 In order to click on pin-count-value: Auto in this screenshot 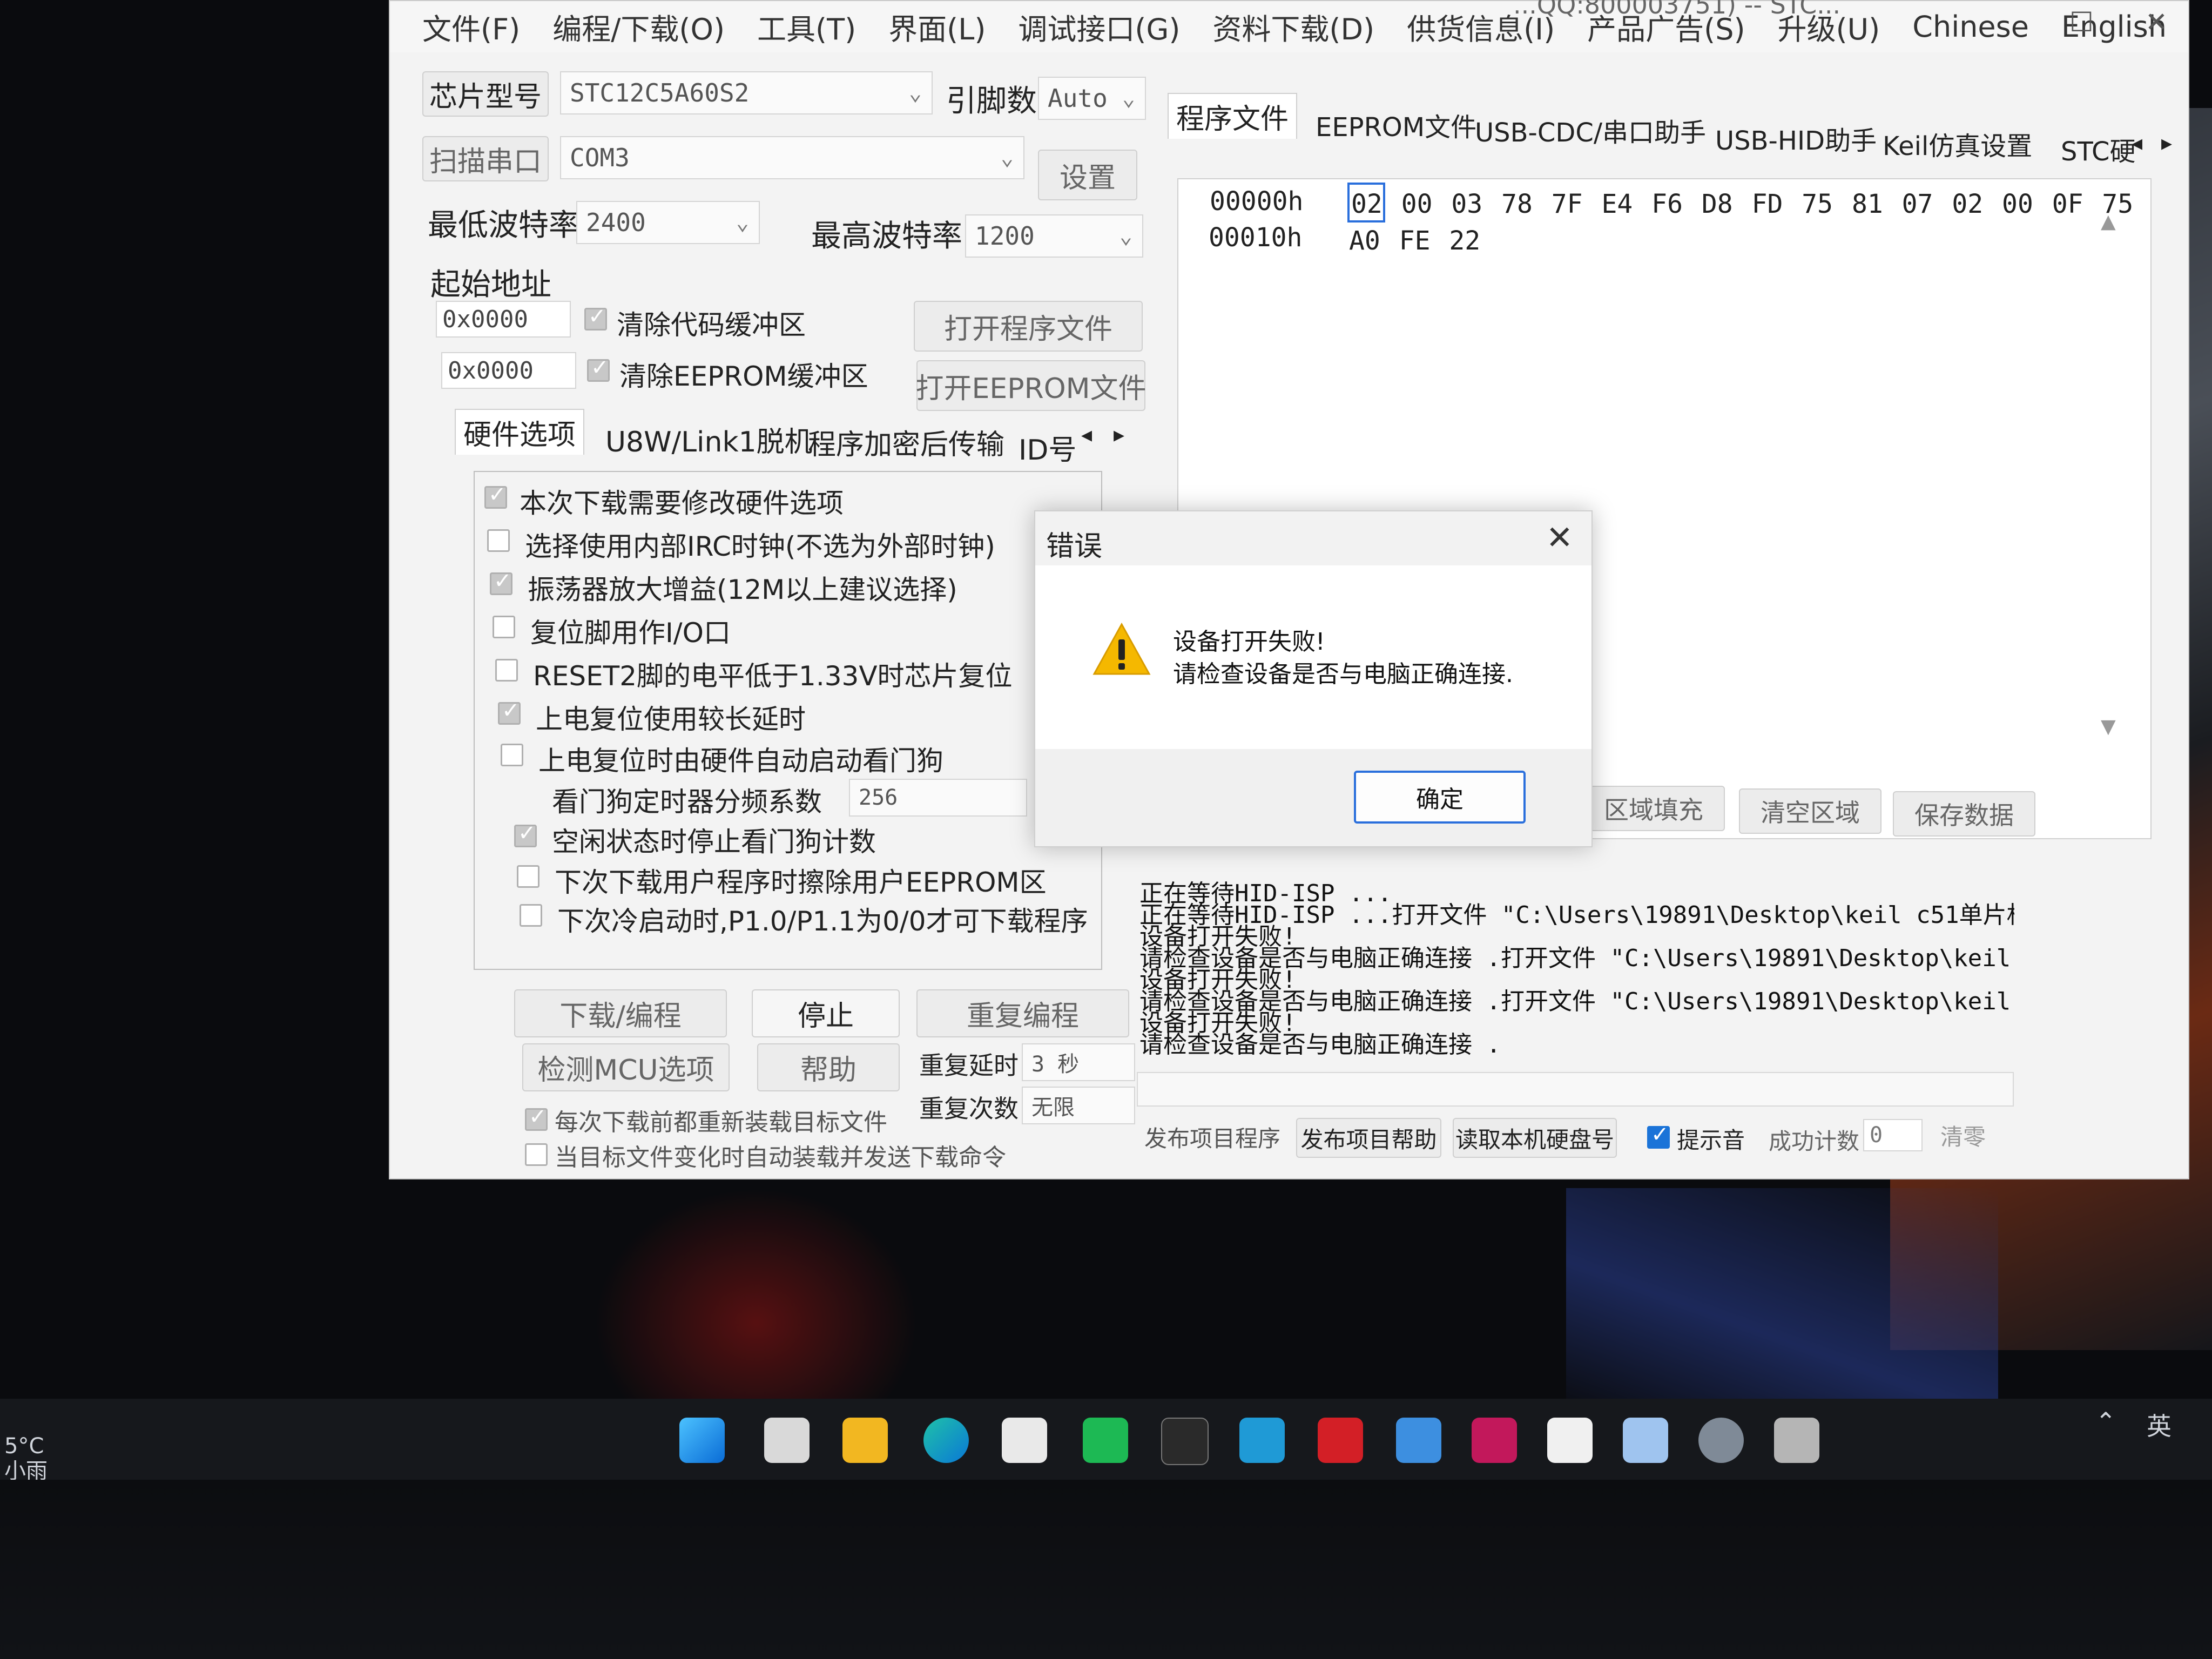, I will do `click(1078, 98)`.